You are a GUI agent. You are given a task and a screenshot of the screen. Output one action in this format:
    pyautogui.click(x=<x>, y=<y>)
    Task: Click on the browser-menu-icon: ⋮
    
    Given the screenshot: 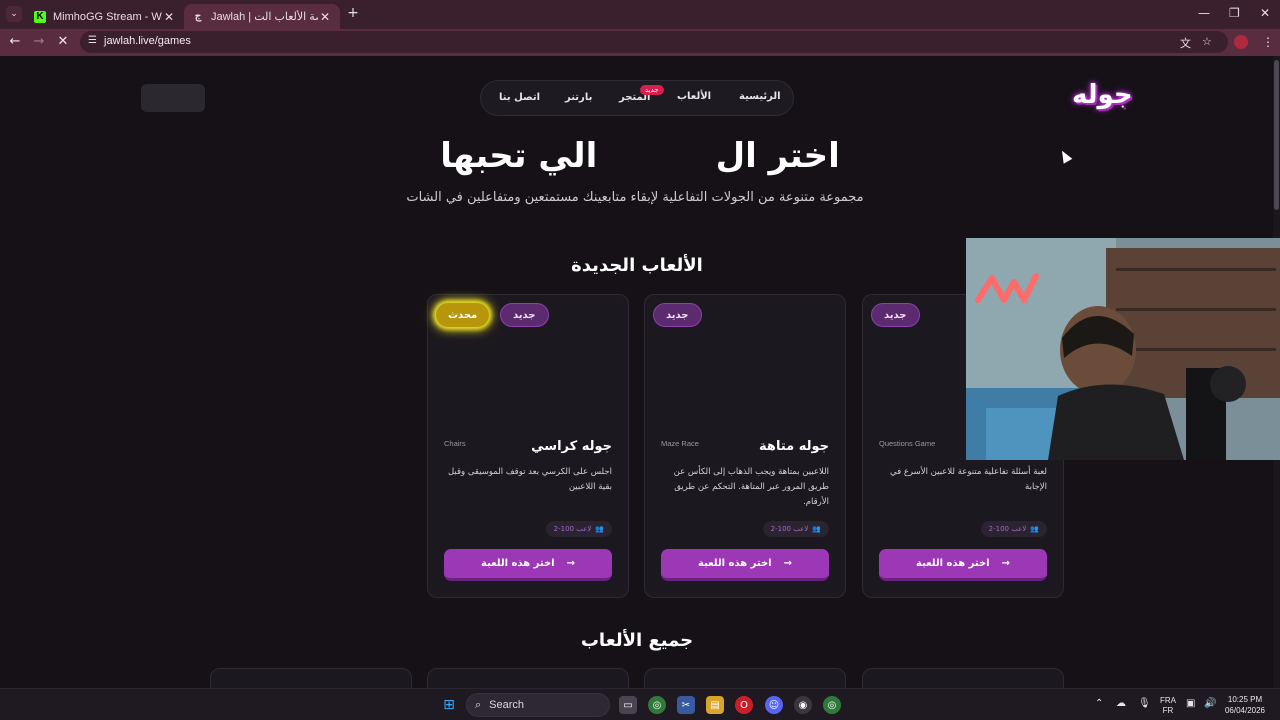 What is the action you would take?
    pyautogui.click(x=1268, y=42)
    